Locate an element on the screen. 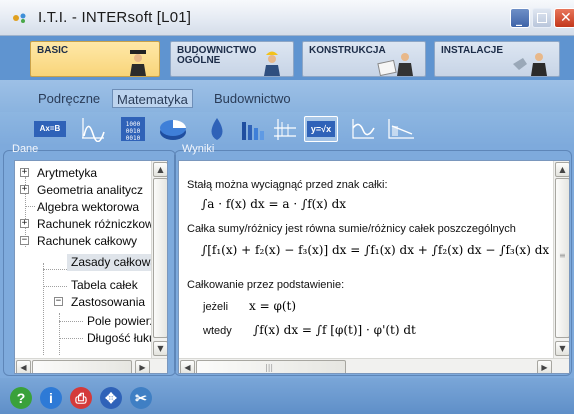  installer-figure-icon is located at coordinates (530, 64).